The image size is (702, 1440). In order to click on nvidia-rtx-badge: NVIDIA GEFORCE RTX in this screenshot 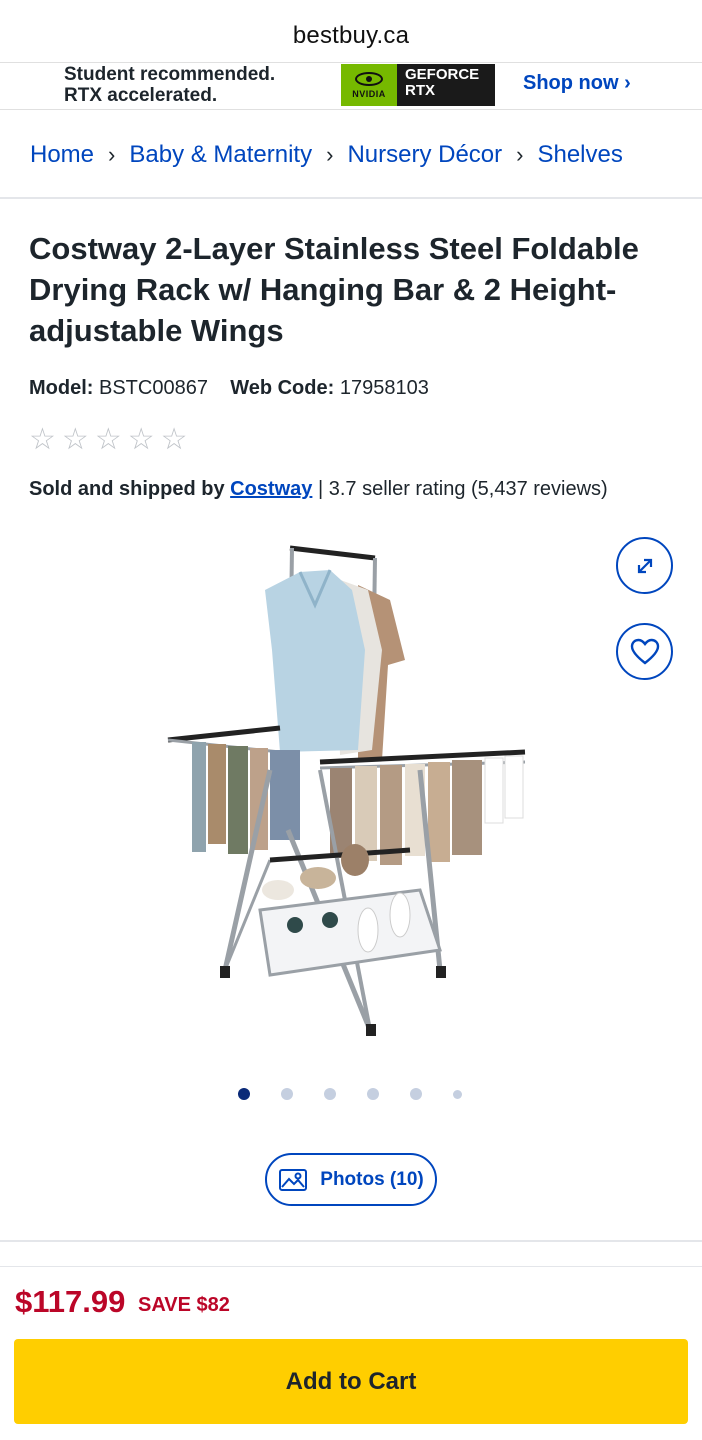, I will do `click(418, 85)`.